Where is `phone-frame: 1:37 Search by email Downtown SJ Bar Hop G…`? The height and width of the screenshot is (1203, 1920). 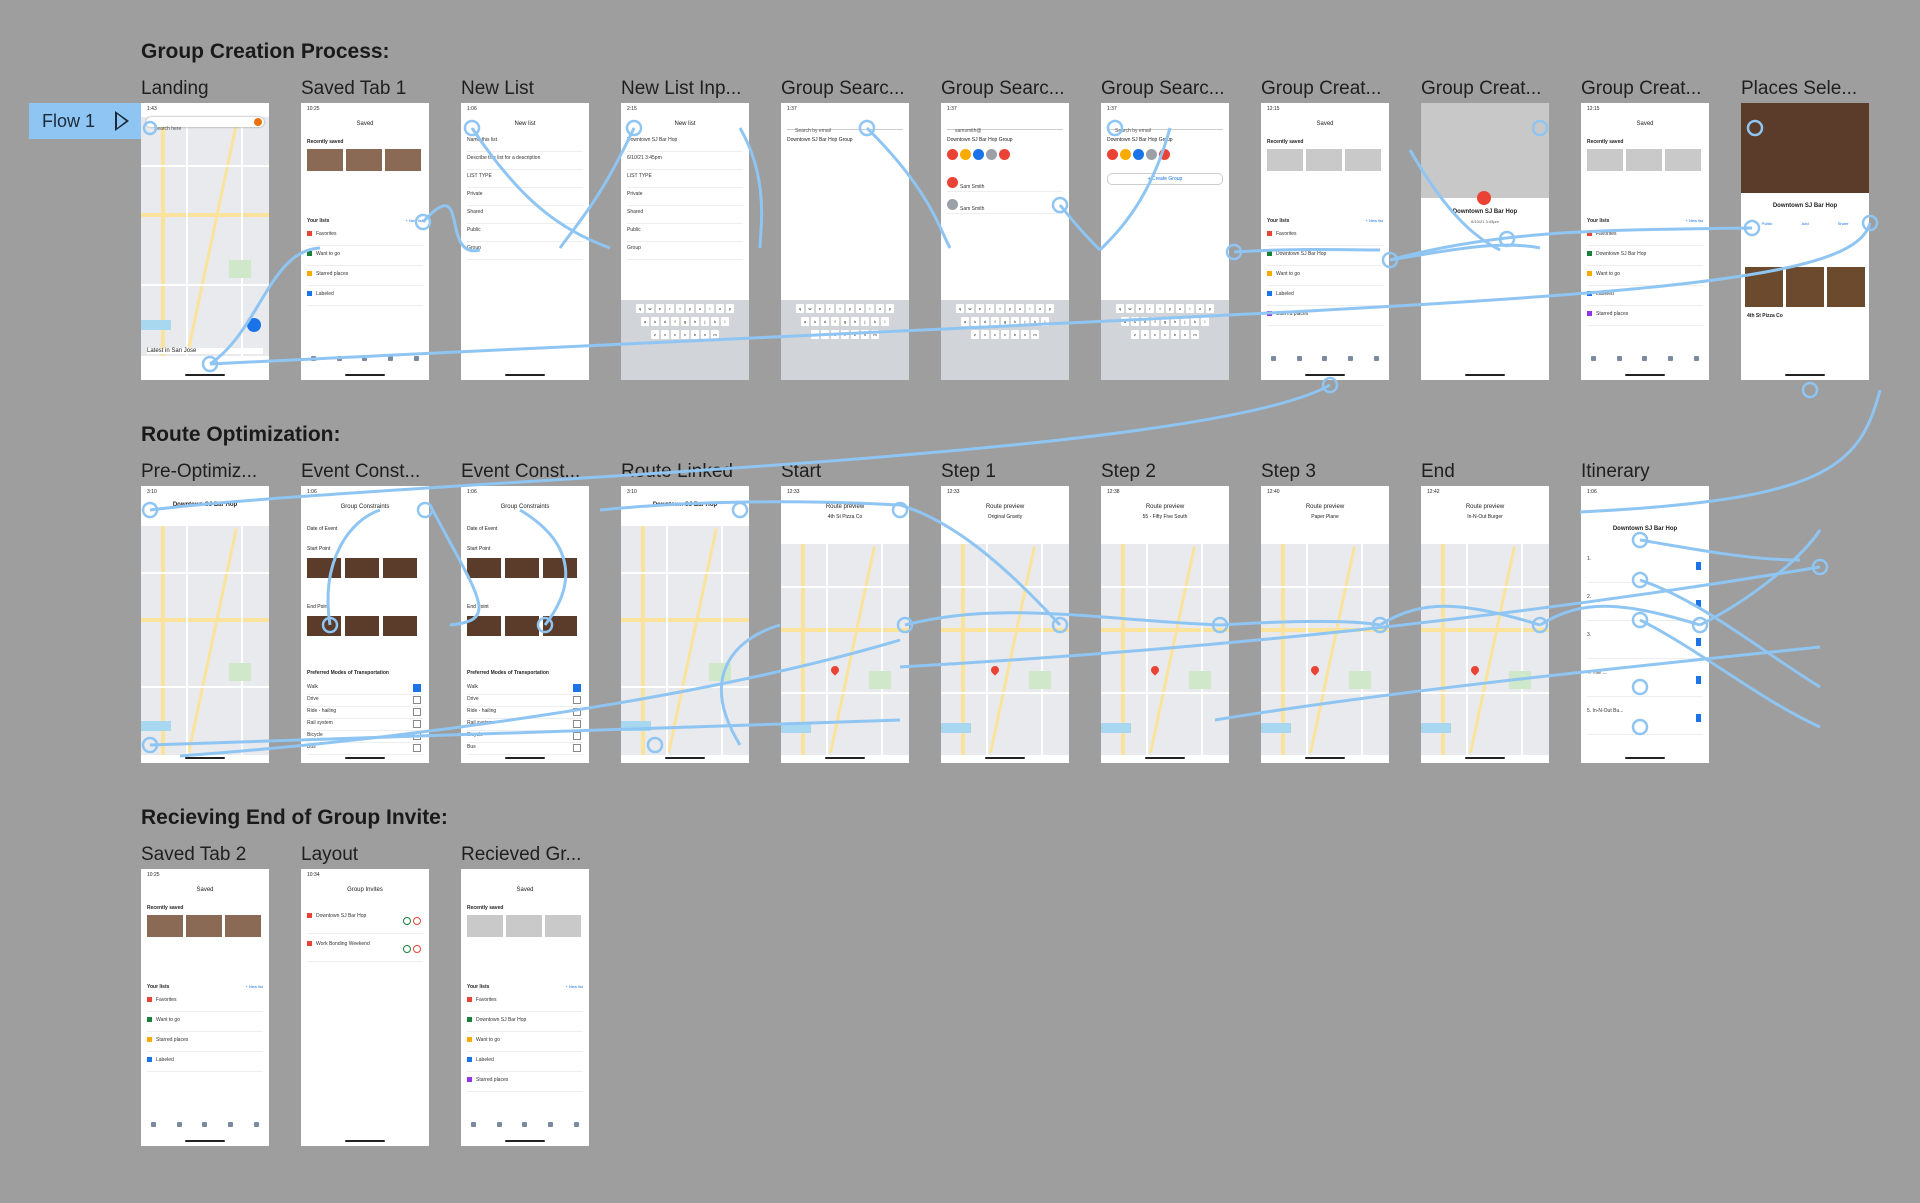 phone-frame: 1:37 Search by email Downtown SJ Bar Hop G… is located at coordinates (1165, 241).